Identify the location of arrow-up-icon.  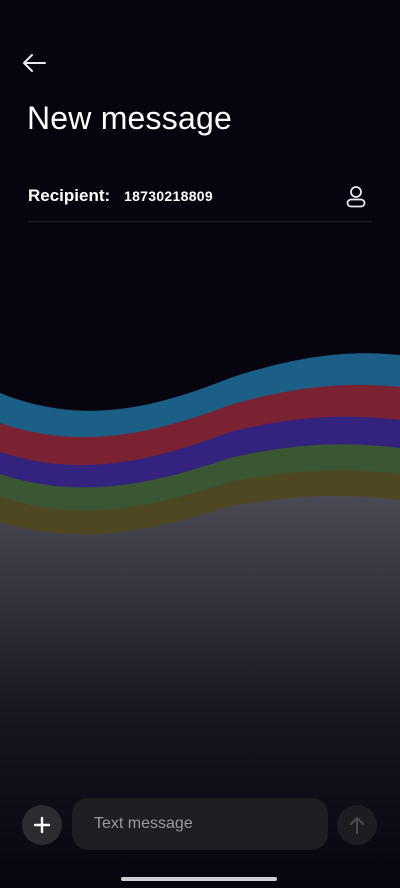
(357, 825).